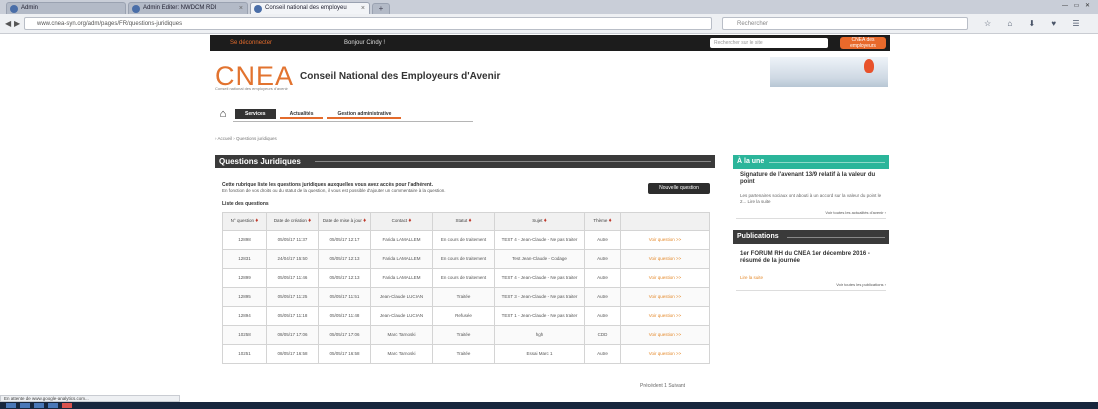 Image resolution: width=1098 pixels, height=409 pixels. What do you see at coordinates (381, 8) in the screenshot?
I see `new-tab-button: +` at bounding box center [381, 8].